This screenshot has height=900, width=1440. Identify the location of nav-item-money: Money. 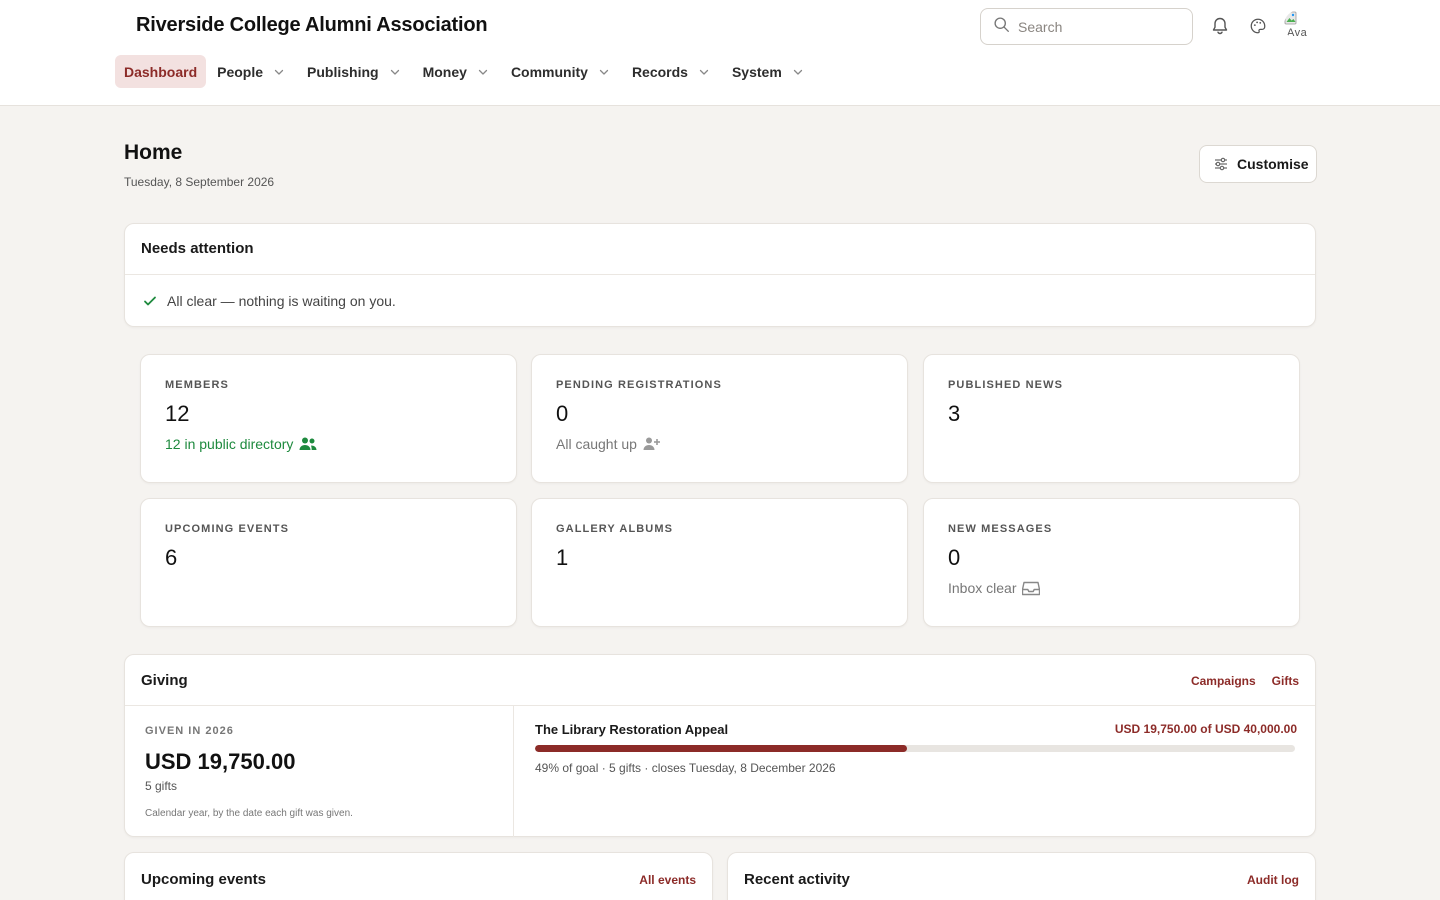
(457, 71).